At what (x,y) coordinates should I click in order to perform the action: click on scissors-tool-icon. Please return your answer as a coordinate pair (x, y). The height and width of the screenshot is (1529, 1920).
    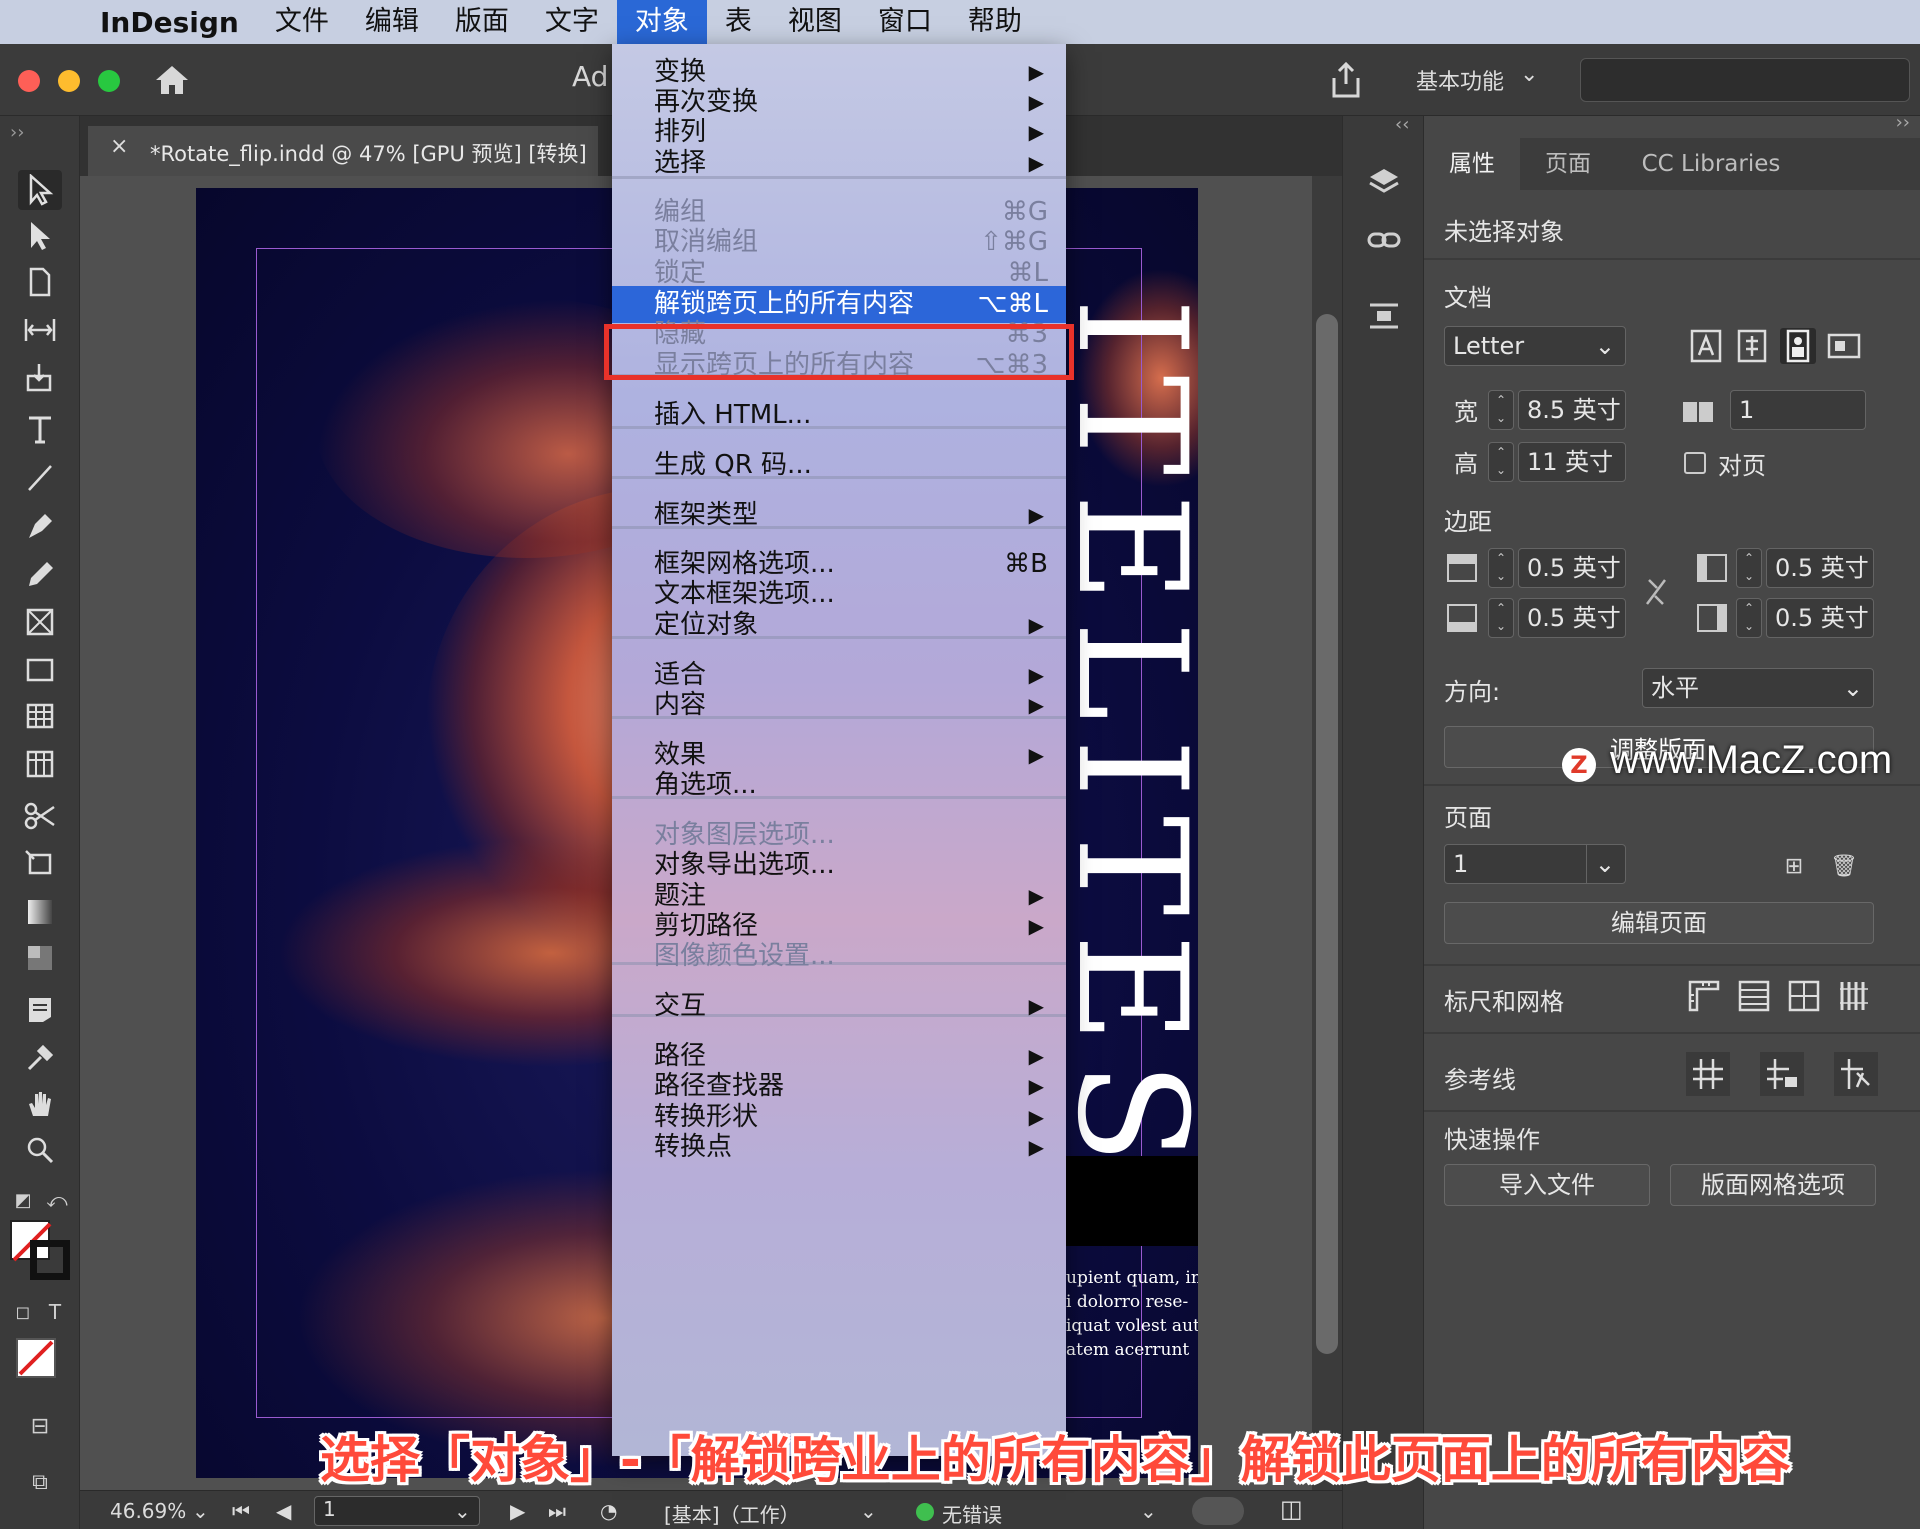
    Looking at the image, I should click on (40, 816).